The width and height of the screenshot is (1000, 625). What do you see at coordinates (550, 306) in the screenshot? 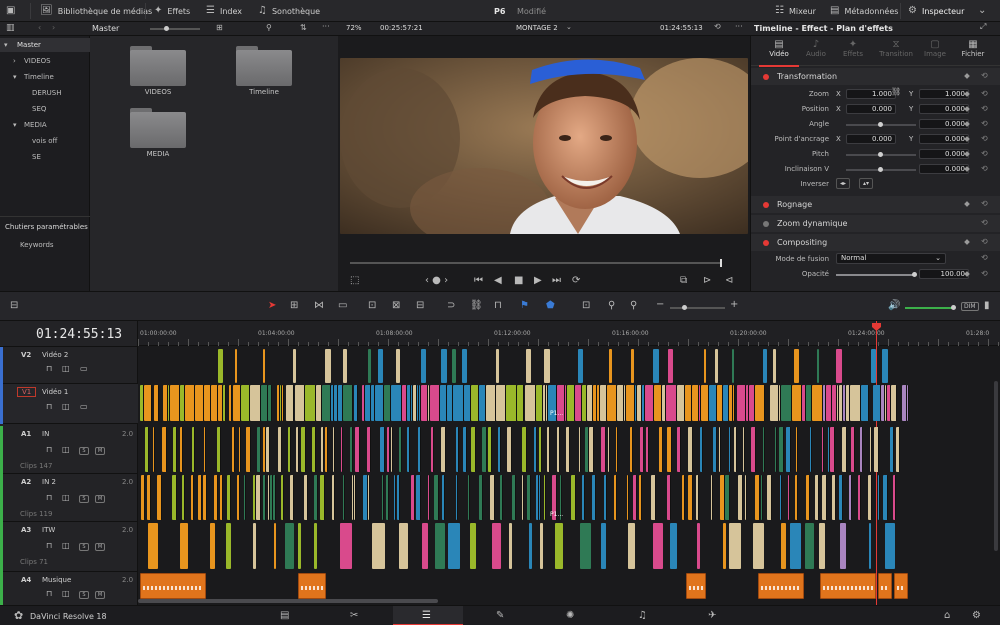
I see `marker-icon: ⬟` at bounding box center [550, 306].